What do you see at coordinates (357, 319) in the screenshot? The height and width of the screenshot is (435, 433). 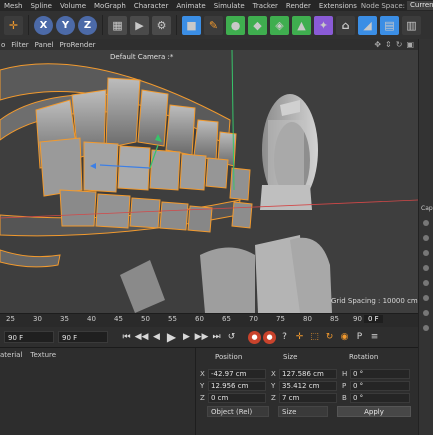 I see `timeline-tick: 90` at bounding box center [357, 319].